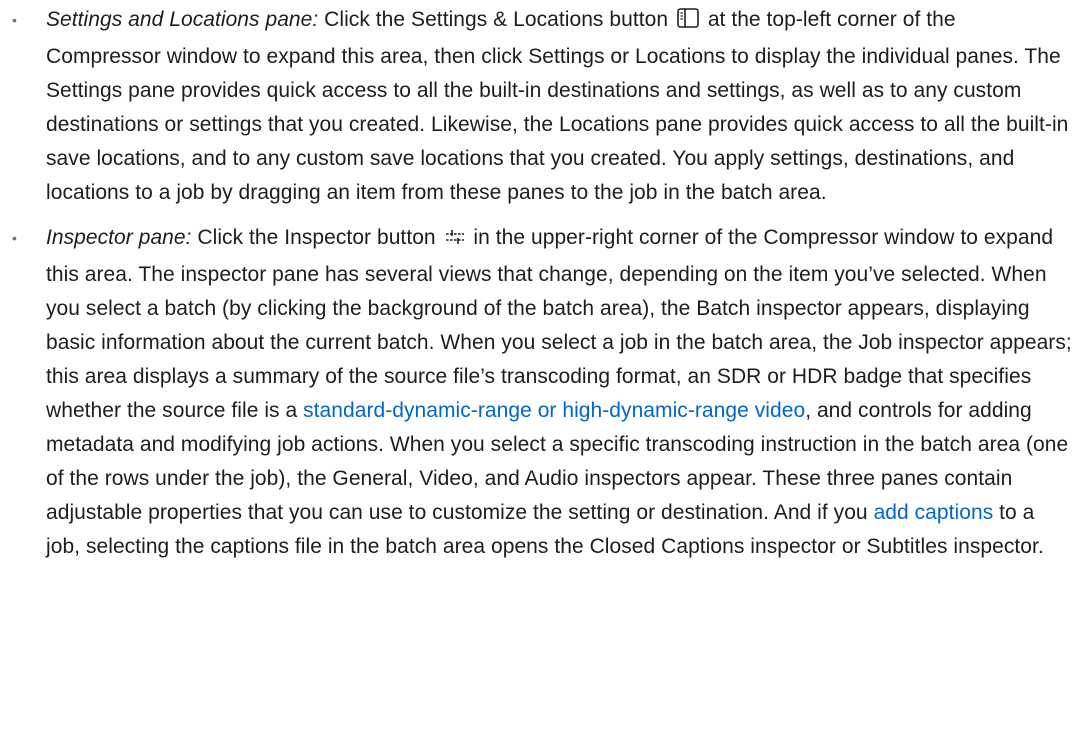 This screenshot has width=1084, height=740. I want to click on term-inspector-pane: Inspector pane:, so click(119, 237).